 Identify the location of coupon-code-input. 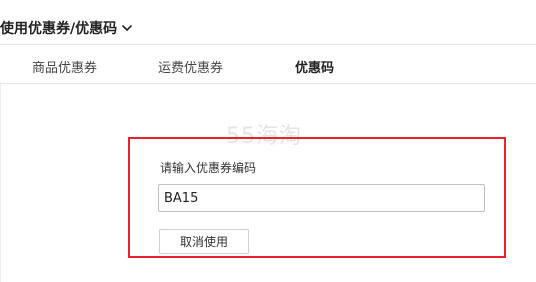
(321, 198).